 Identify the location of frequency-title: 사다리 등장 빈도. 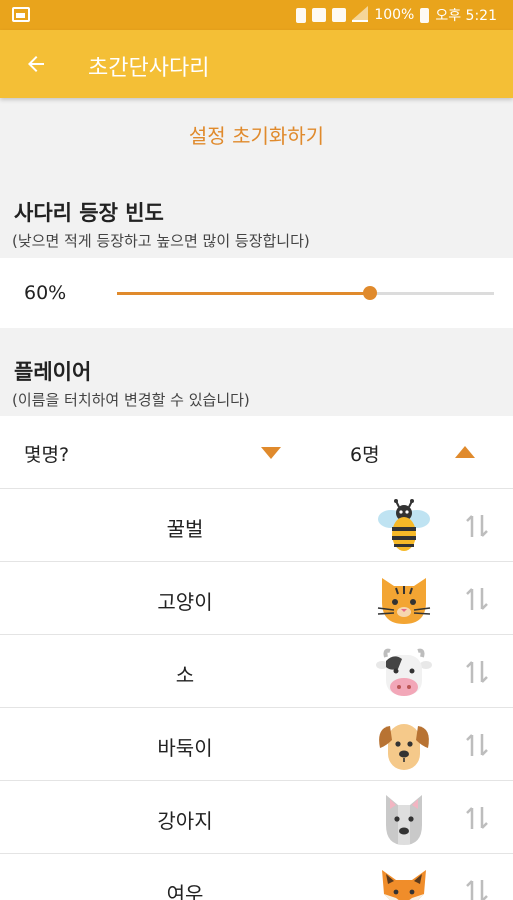
(89, 213).